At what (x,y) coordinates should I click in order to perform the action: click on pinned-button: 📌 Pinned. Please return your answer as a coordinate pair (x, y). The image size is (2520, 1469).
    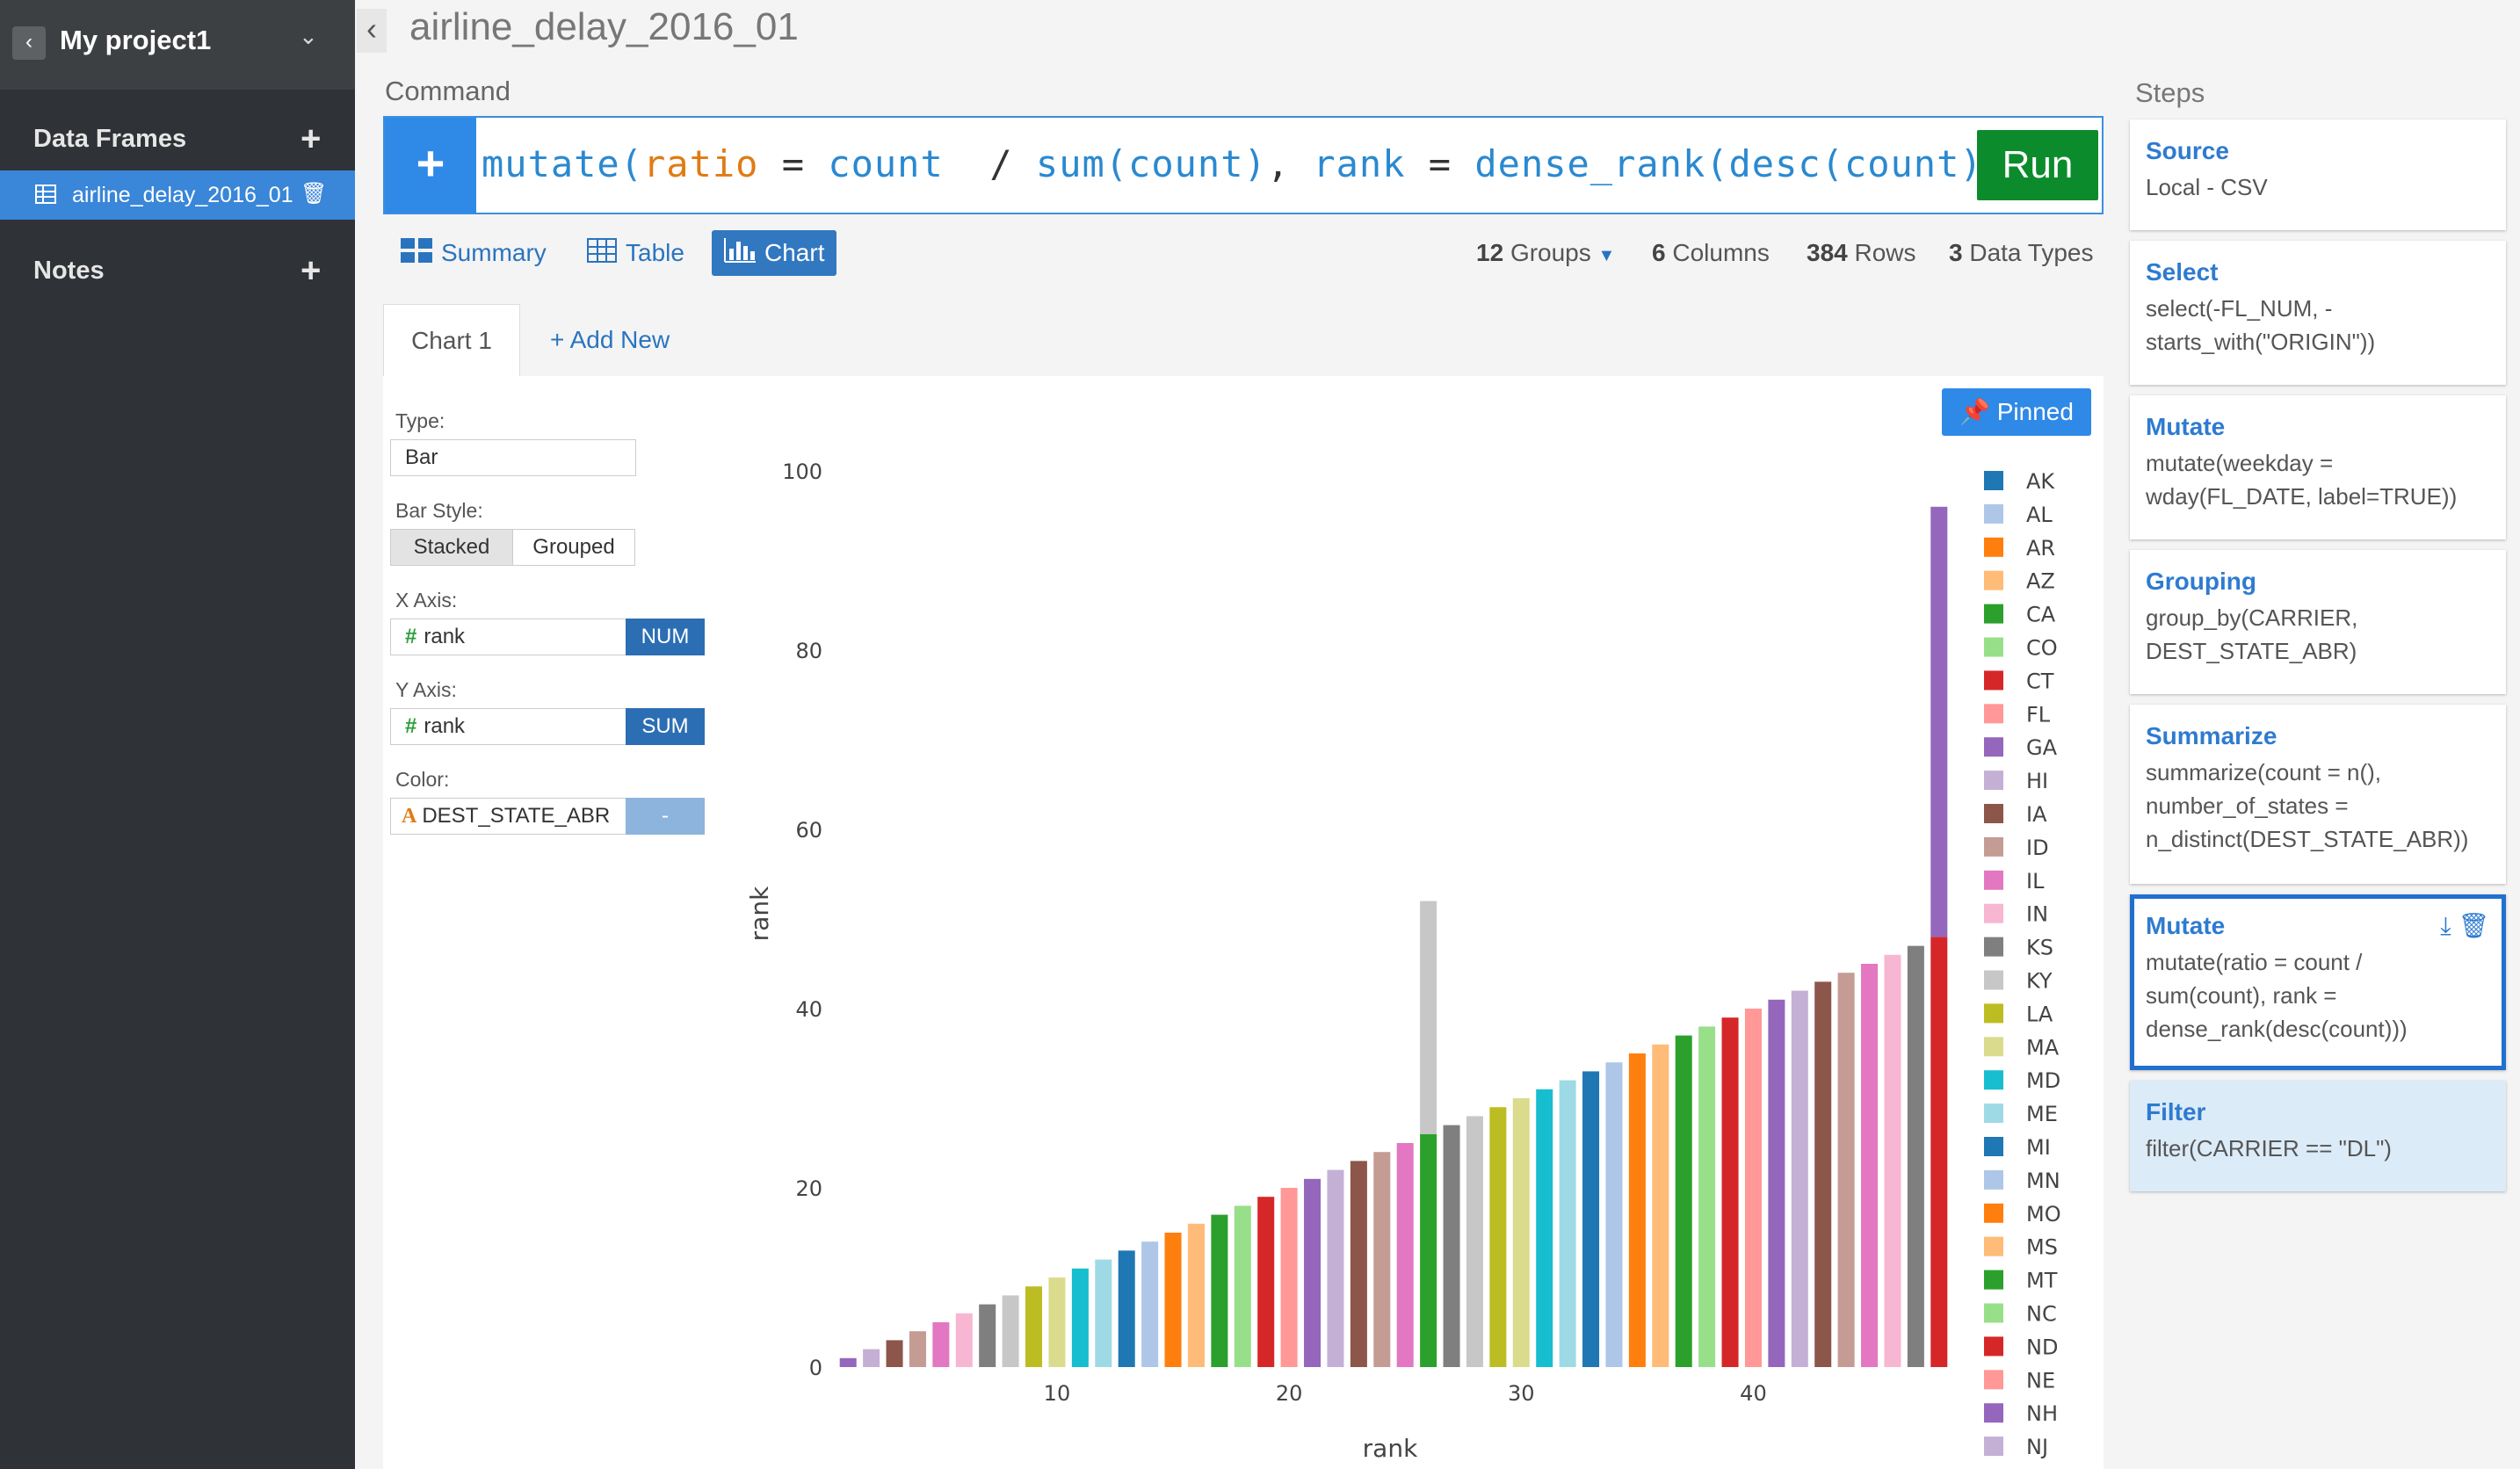
    Looking at the image, I should click on (2016, 412).